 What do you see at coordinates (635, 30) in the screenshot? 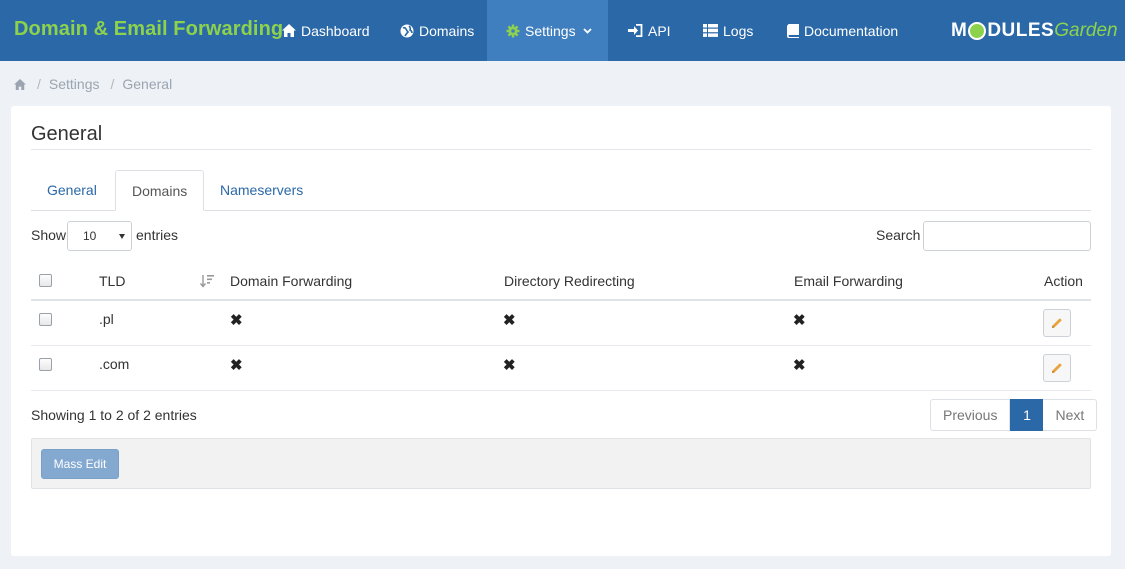
I see `sign-in-icon` at bounding box center [635, 30].